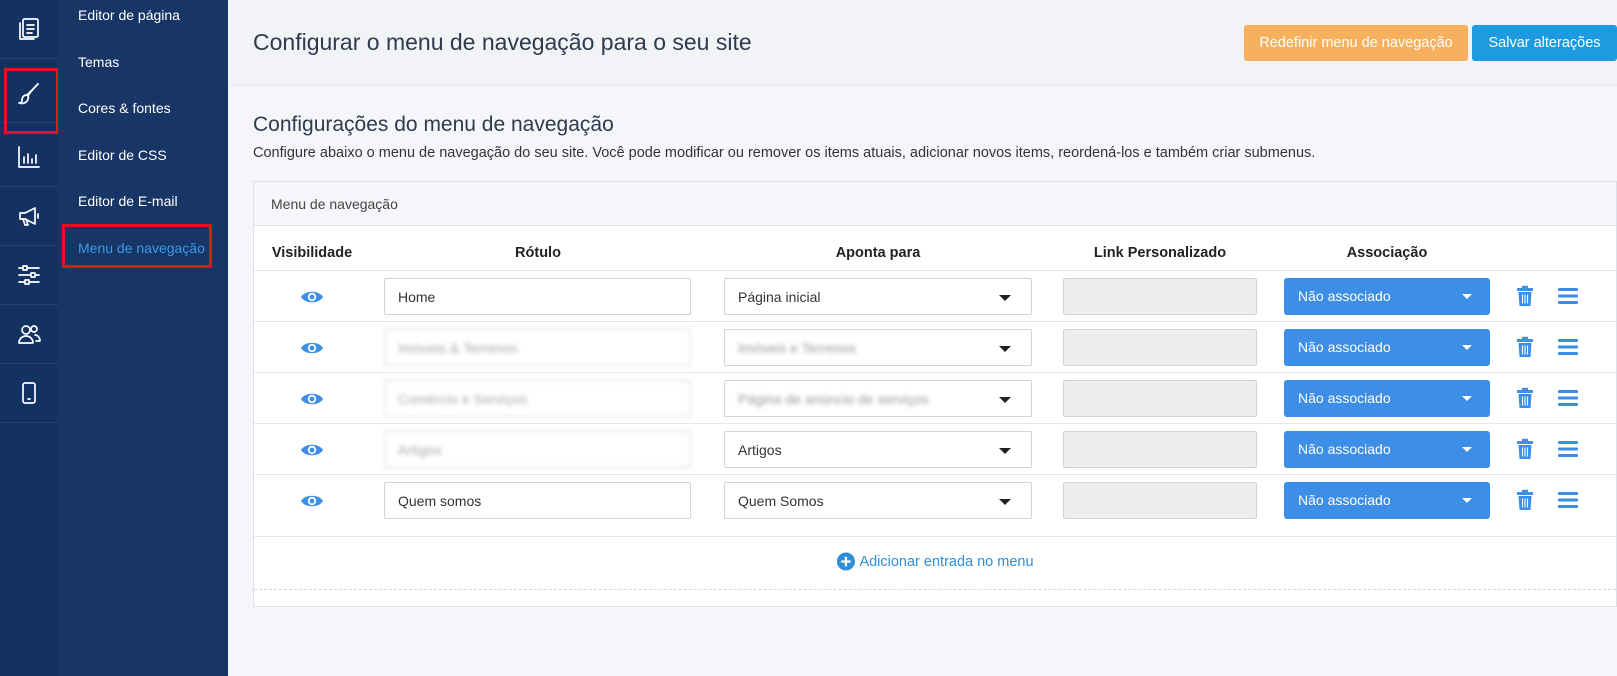 This screenshot has width=1617, height=676. I want to click on points-to-select: Página de anúncio de serviços, so click(878, 398).